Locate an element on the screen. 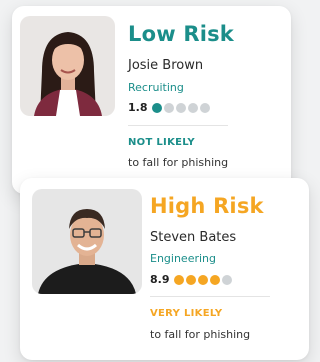 This screenshot has width=320, height=362. phishing-likelihood: NOT LIKELY is located at coordinates (161, 142).